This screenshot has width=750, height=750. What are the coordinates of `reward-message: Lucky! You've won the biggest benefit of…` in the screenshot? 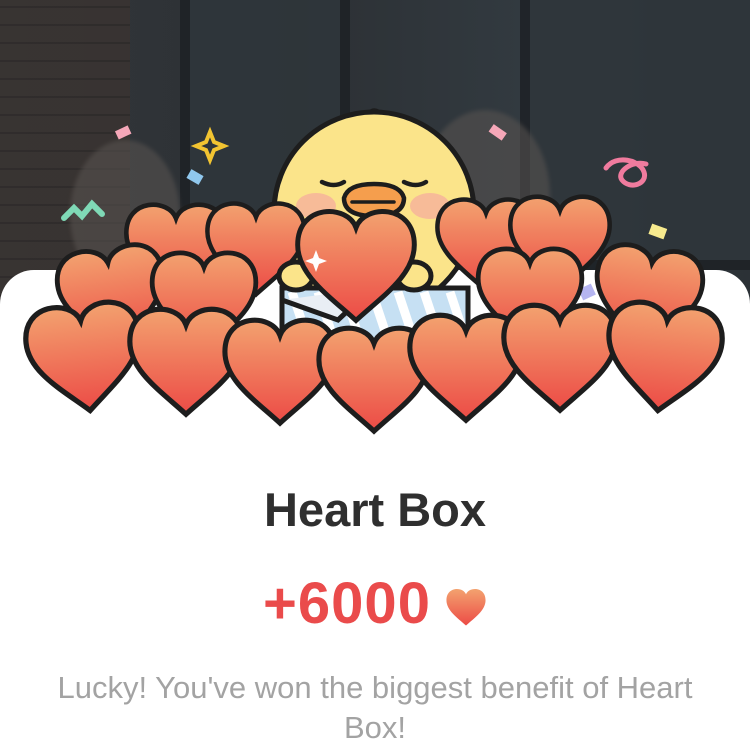 It's located at (375, 707).